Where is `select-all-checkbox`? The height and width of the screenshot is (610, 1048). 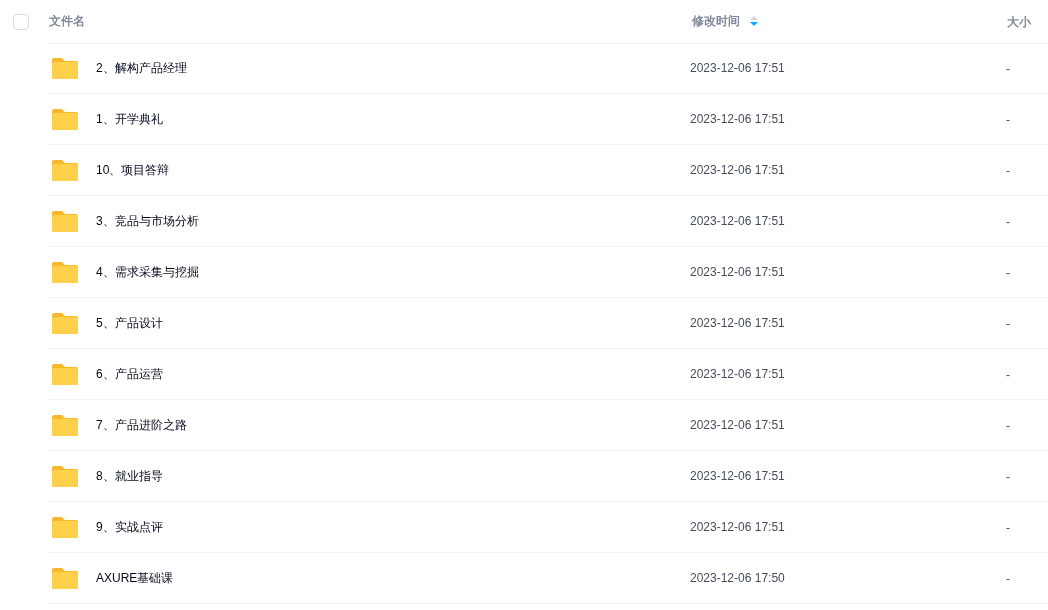 select-all-checkbox is located at coordinates (21, 21).